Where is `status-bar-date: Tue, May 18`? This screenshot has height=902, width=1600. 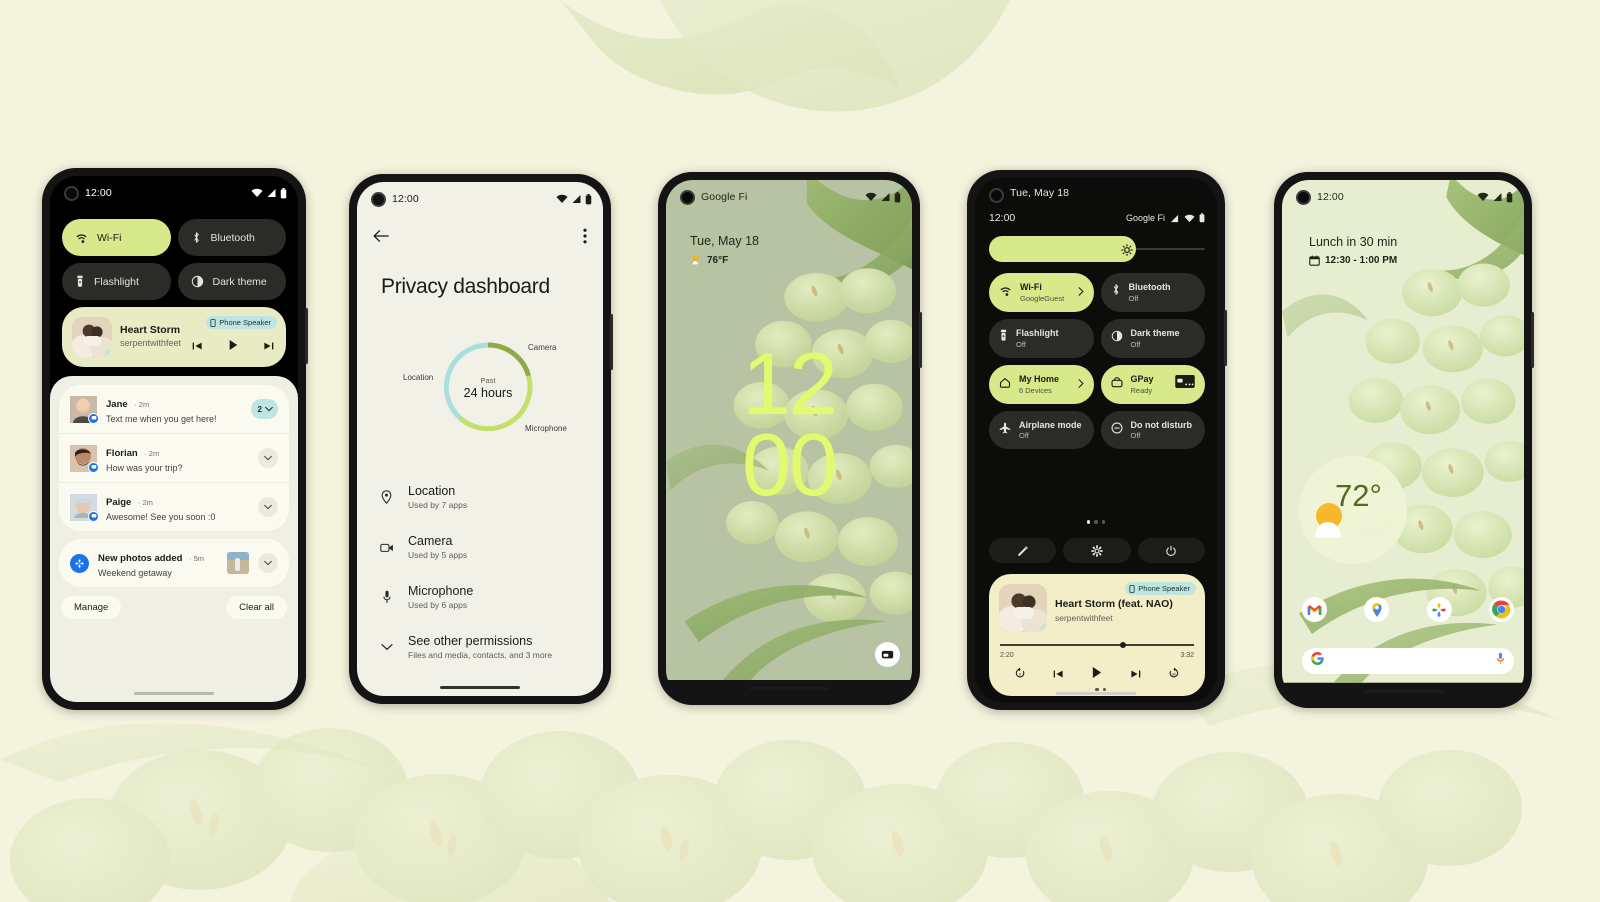 status-bar-date: Tue, May 18 is located at coordinates (1096, 193).